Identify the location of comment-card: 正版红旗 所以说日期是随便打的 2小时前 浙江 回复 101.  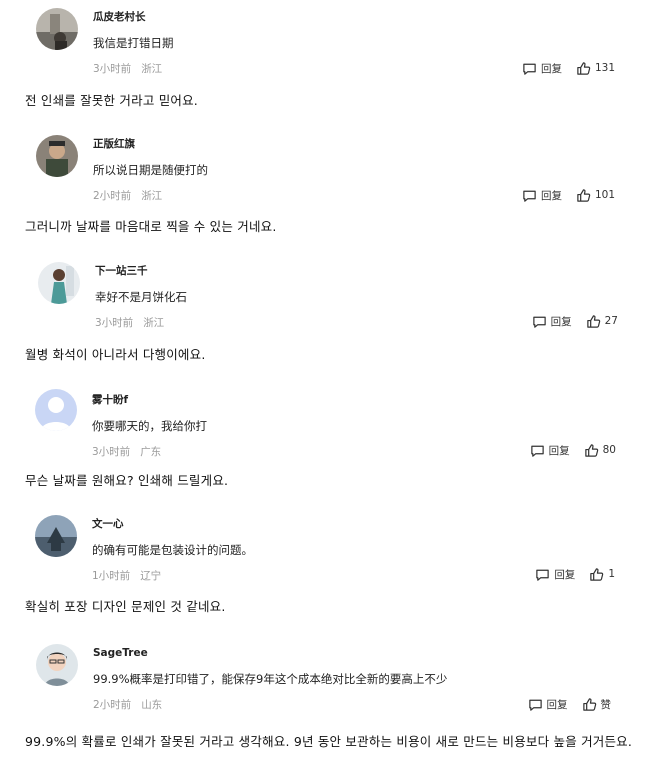
(326, 169).